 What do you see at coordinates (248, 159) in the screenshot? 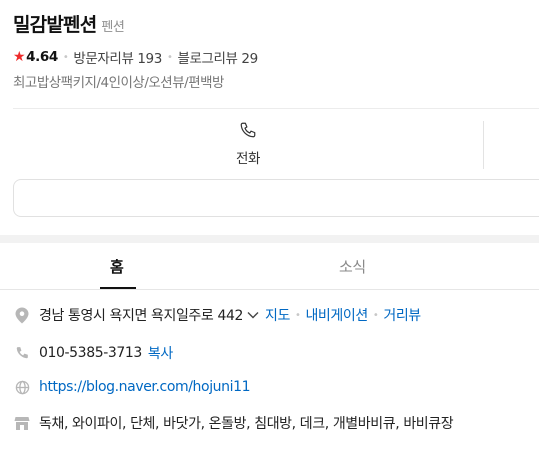
I see `call-label: 전화` at bounding box center [248, 159].